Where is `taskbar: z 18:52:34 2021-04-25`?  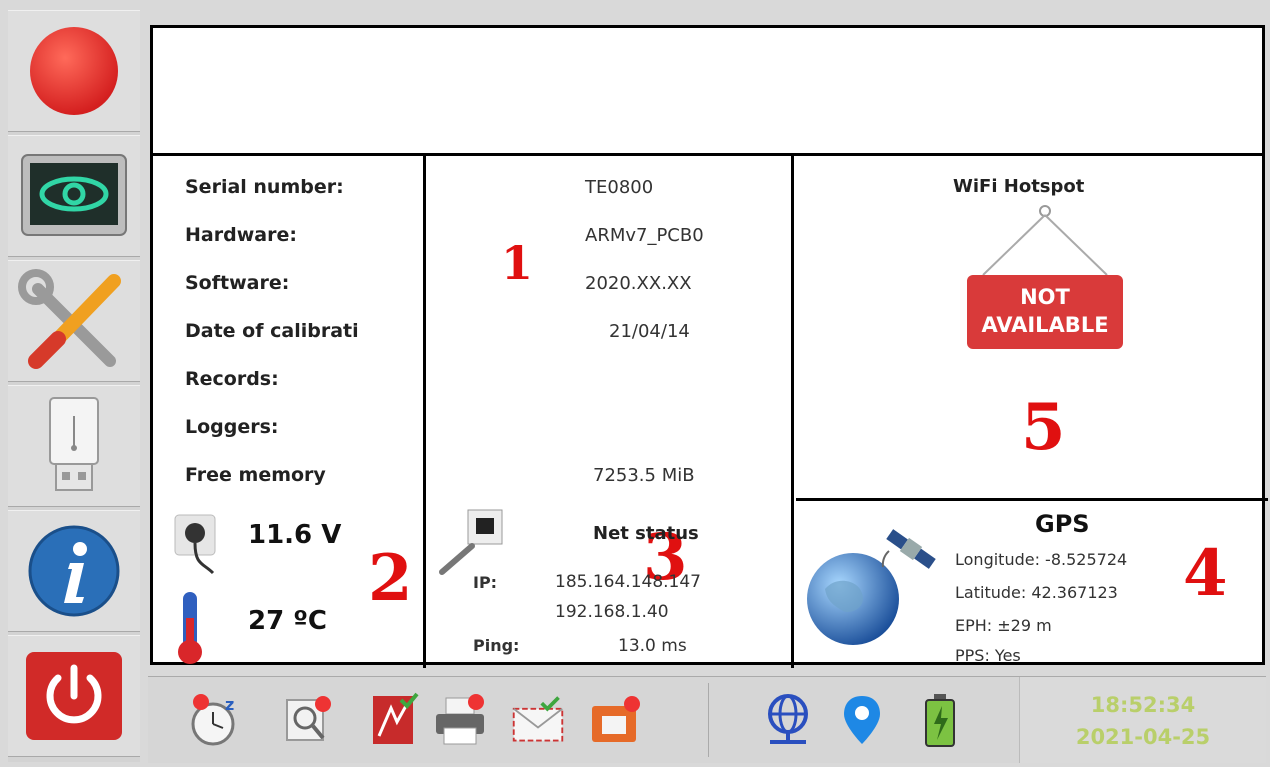 taskbar: z 18:52:34 2021-04-25 is located at coordinates (707, 719).